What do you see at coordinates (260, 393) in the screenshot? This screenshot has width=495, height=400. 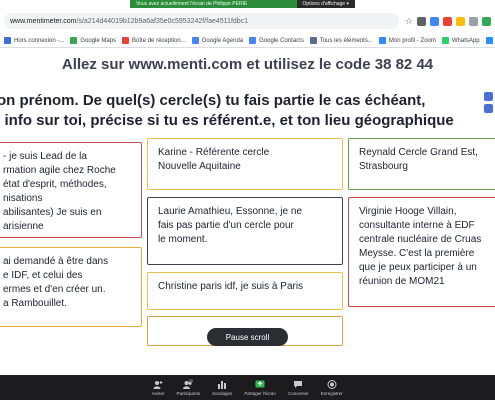 I see `toolbar-label: Partager l'écran` at bounding box center [260, 393].